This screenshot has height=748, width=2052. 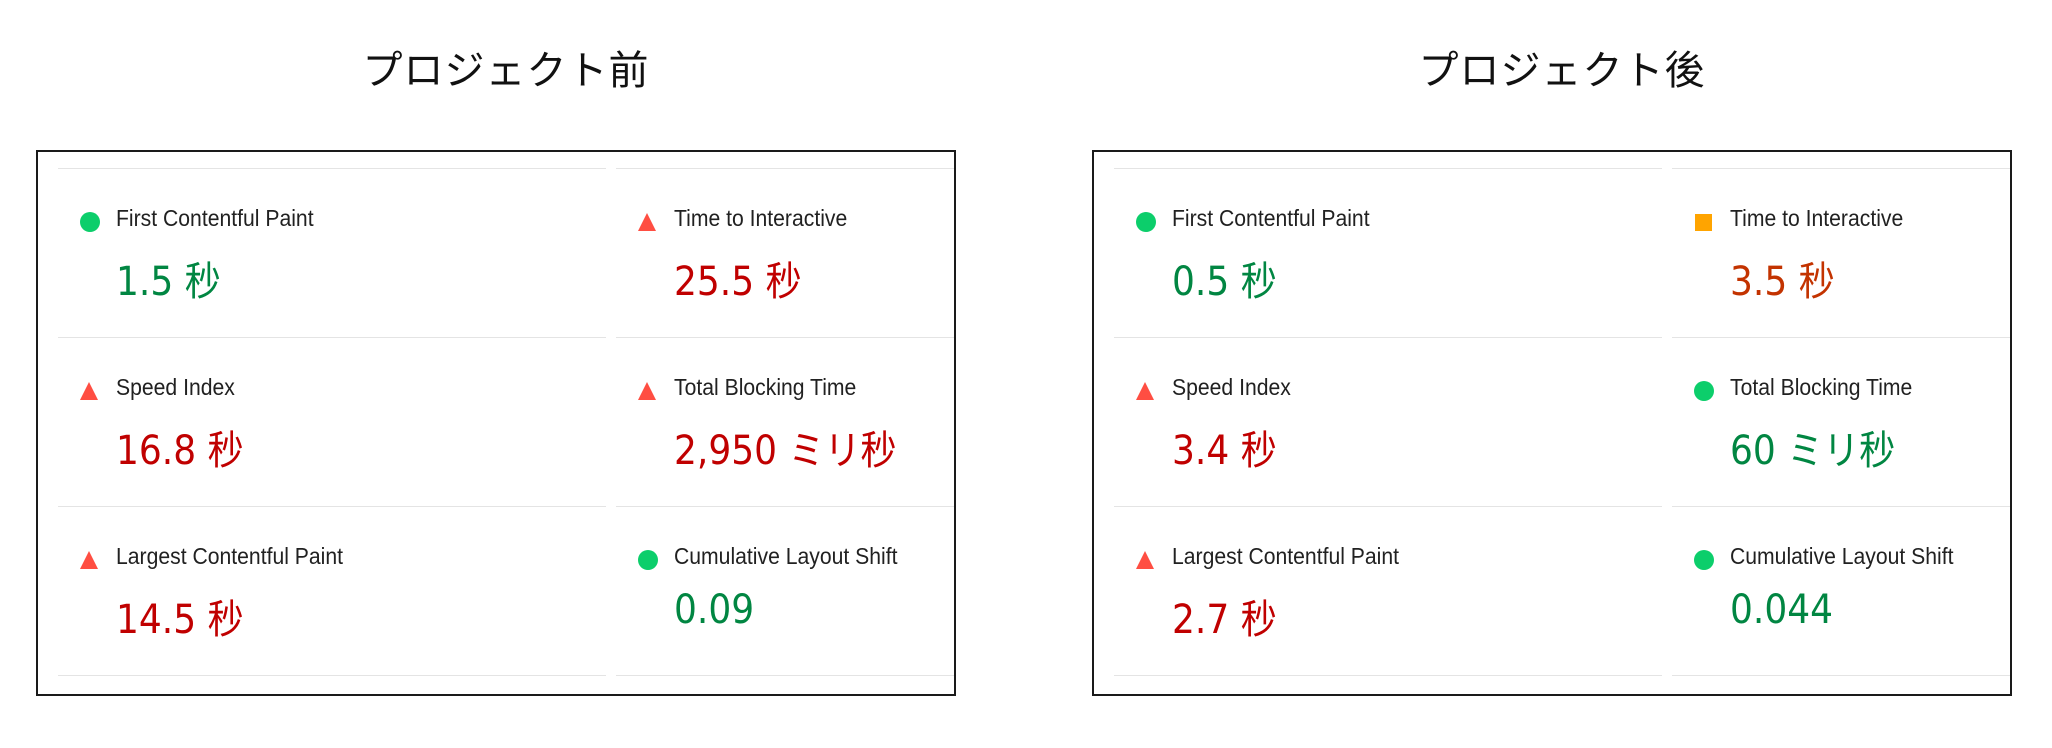 I want to click on metric-value: 0.044, so click(x=1782, y=610).